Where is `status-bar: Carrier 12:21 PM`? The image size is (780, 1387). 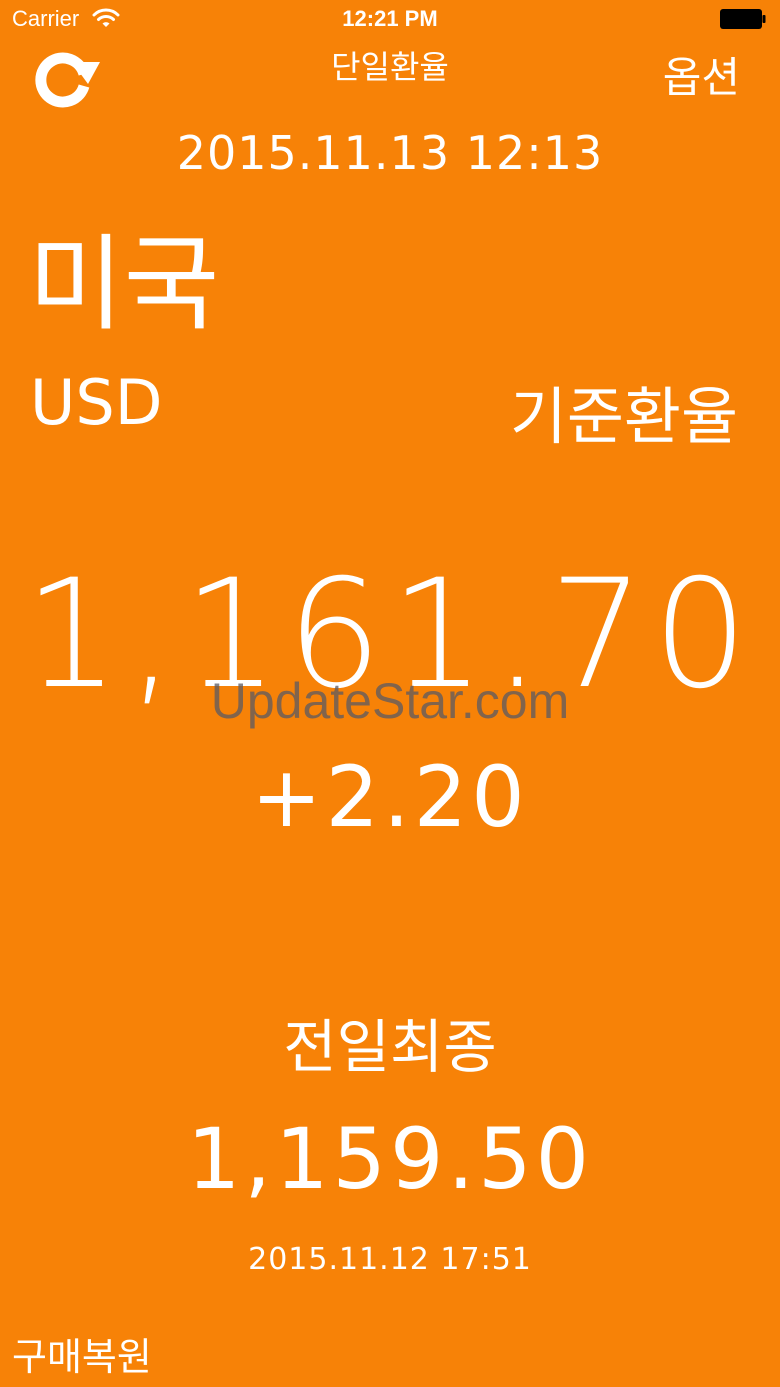 status-bar: Carrier 12:21 PM is located at coordinates (390, 20).